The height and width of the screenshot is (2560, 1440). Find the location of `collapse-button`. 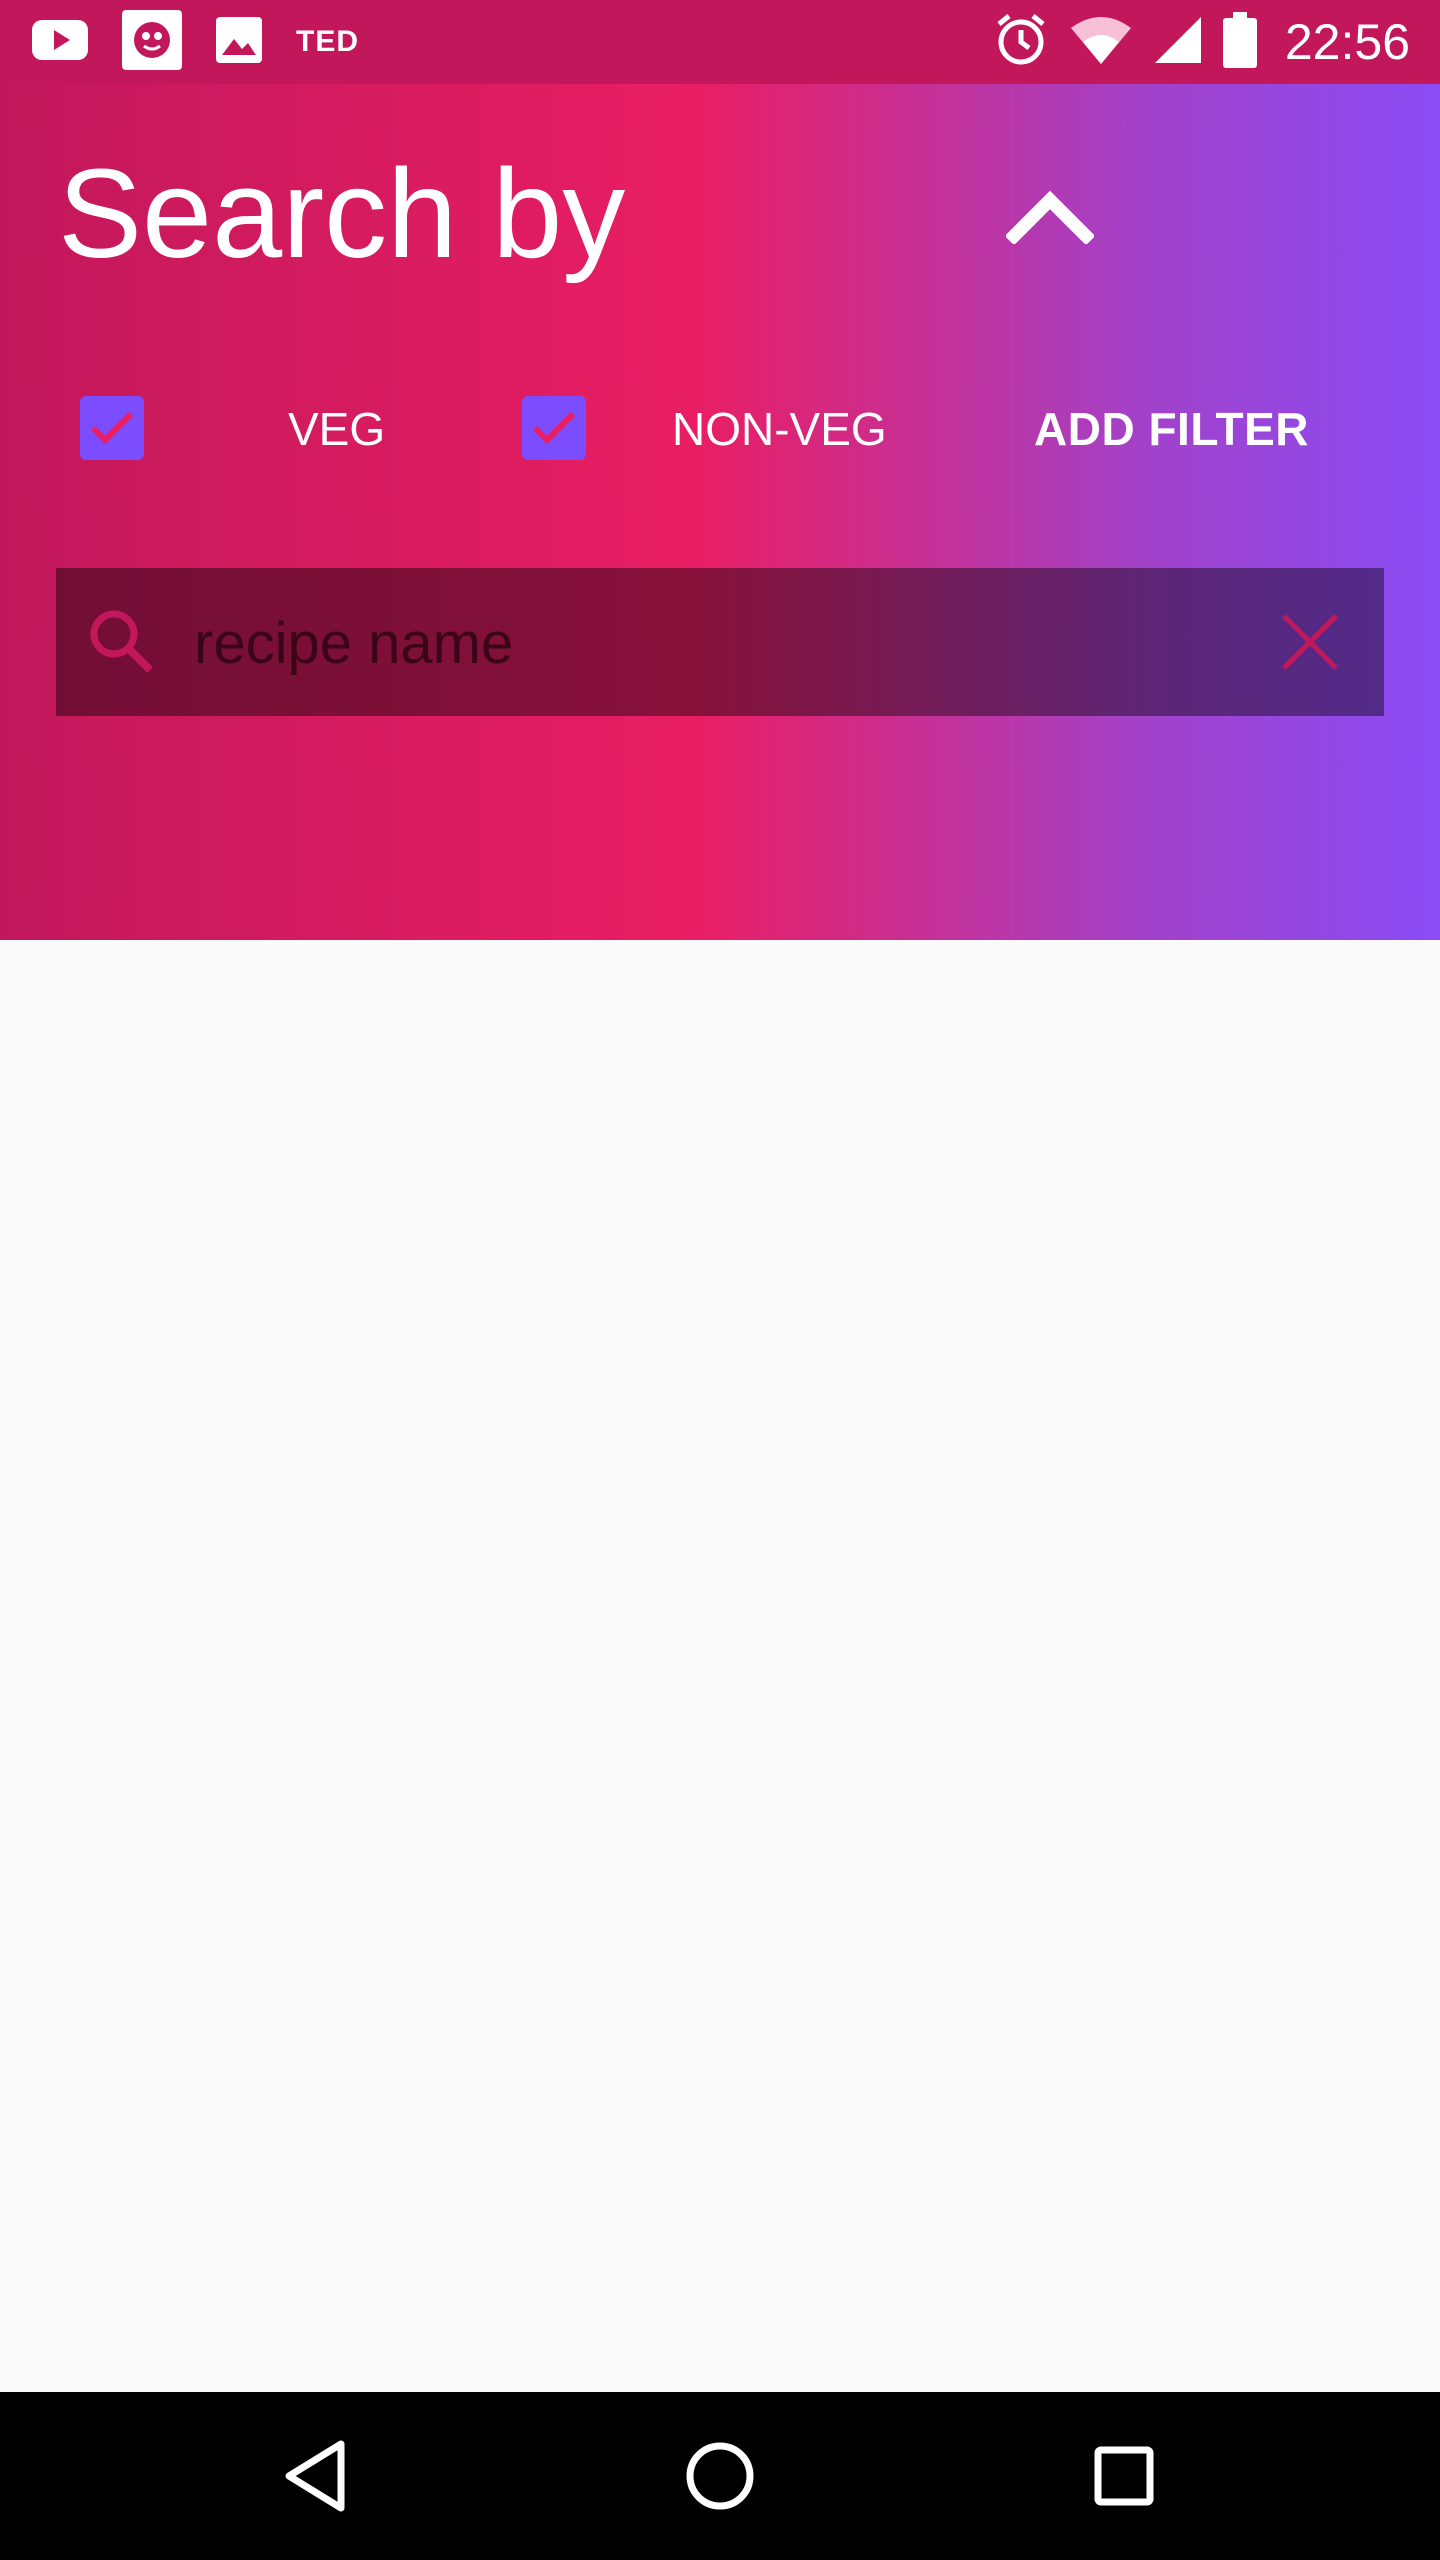

collapse-button is located at coordinates (1050, 214).